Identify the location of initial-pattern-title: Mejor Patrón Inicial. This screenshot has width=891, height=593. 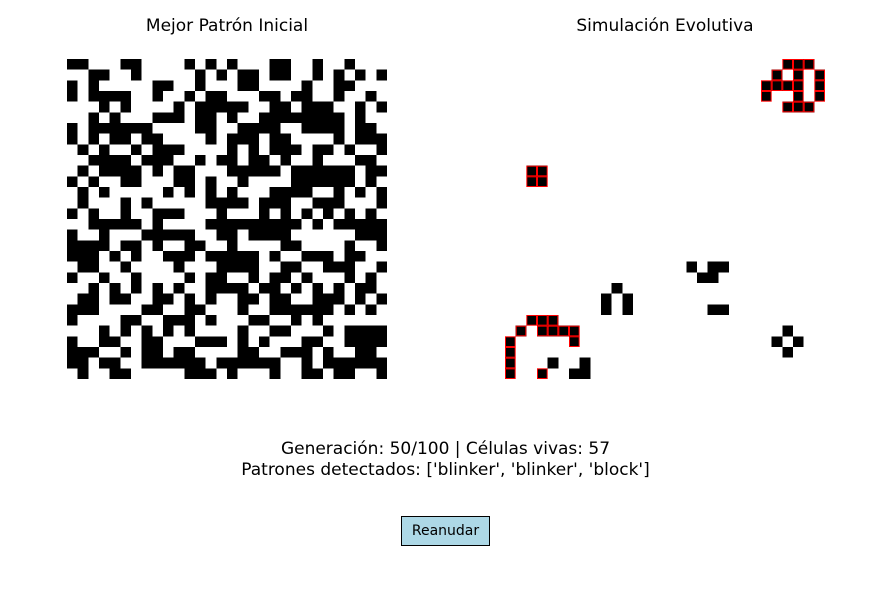
(227, 26).